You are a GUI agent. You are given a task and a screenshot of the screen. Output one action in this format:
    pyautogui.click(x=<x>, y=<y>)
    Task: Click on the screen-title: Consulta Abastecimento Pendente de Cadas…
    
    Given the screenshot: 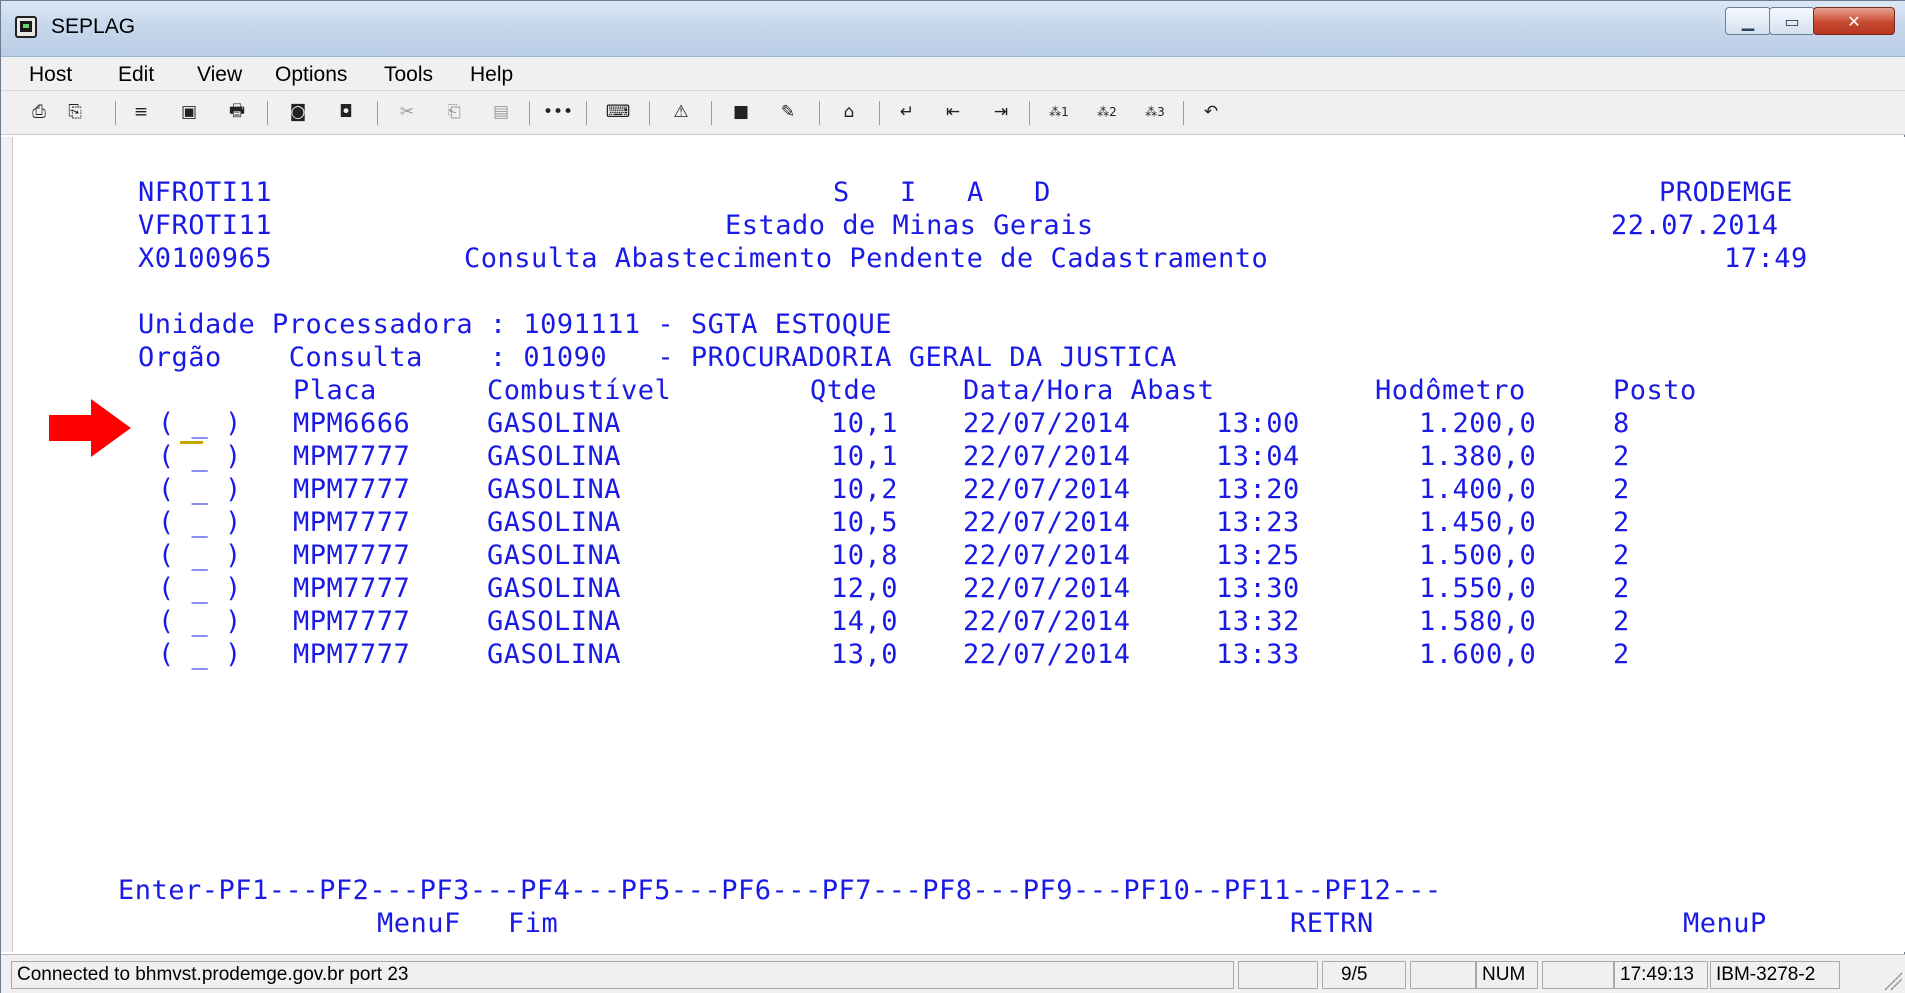 What is the action you would take?
    pyautogui.click(x=866, y=258)
    